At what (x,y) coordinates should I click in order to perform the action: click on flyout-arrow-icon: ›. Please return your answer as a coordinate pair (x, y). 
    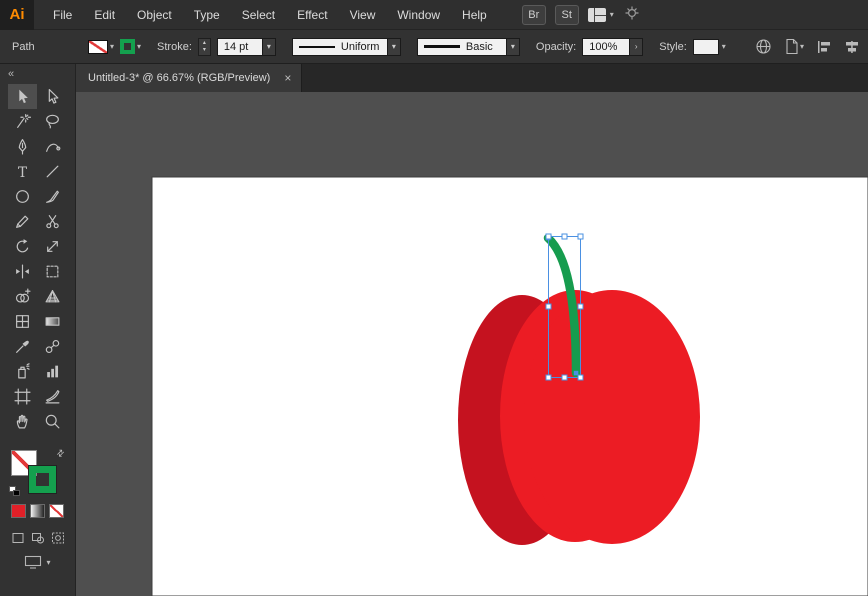
    Looking at the image, I should click on (637, 46).